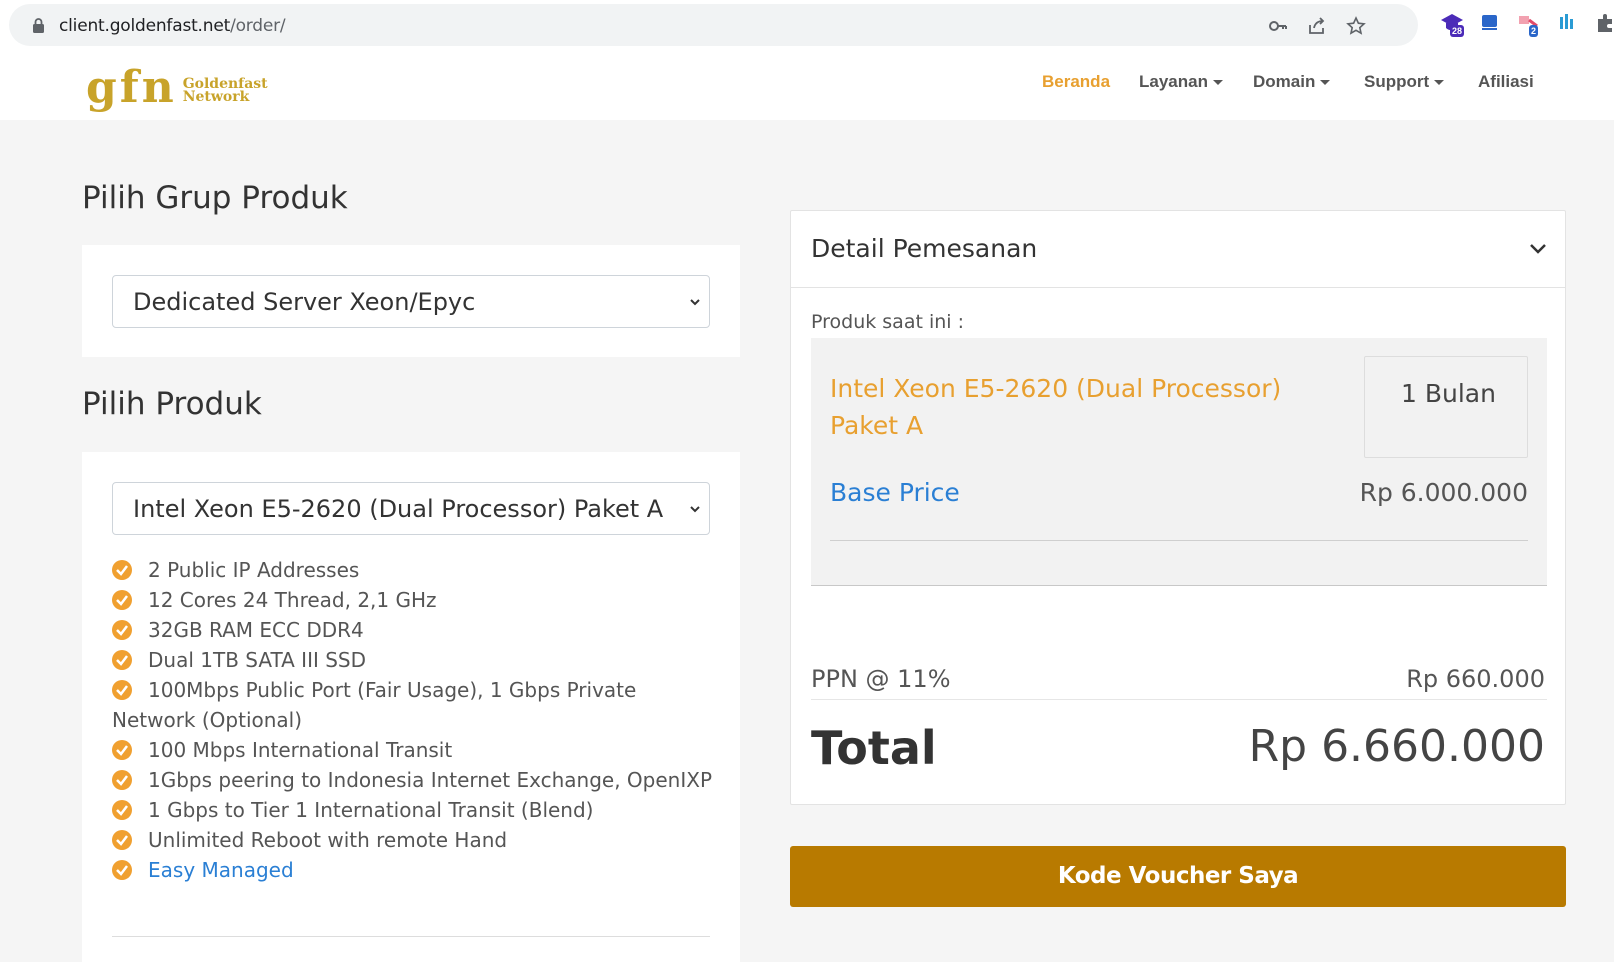  Describe the element at coordinates (38, 25) in the screenshot. I see `lock-icon` at that location.